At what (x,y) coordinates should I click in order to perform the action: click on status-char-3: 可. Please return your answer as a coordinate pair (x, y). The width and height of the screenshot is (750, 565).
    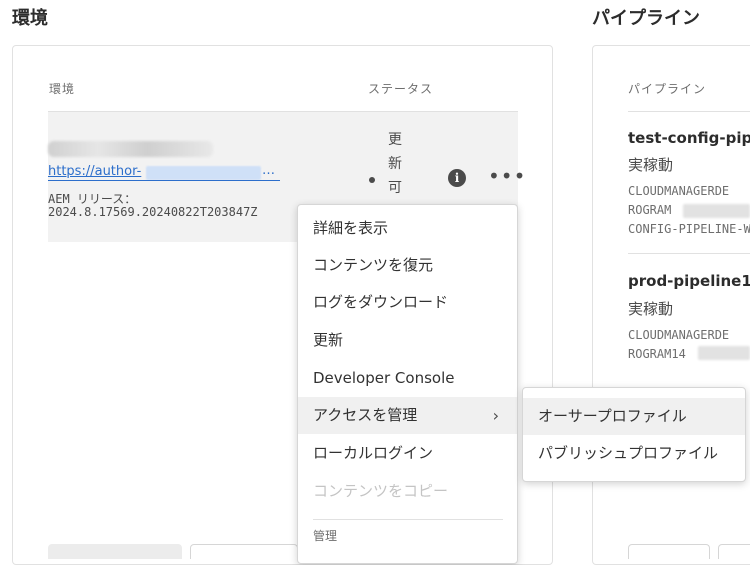
    Looking at the image, I should click on (395, 188).